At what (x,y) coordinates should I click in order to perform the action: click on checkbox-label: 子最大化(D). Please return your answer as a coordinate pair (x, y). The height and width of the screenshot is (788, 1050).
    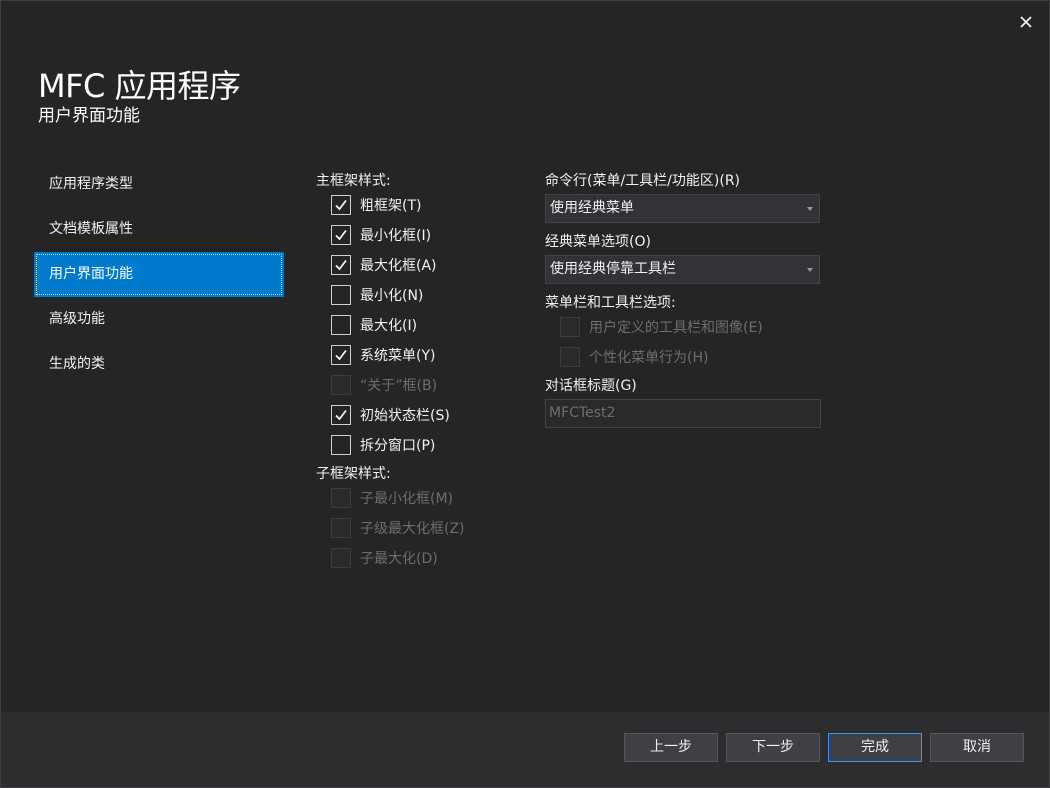
    Looking at the image, I should click on (399, 559).